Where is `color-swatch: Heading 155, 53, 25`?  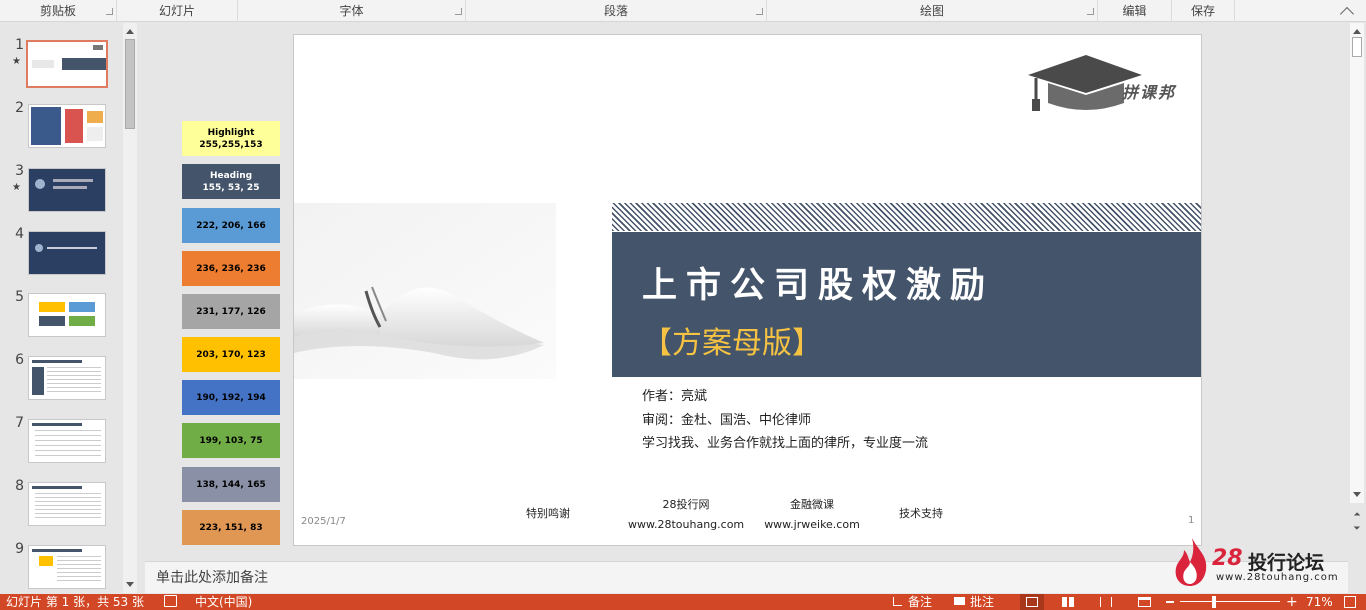 color-swatch: Heading 155, 53, 25 is located at coordinates (231, 181).